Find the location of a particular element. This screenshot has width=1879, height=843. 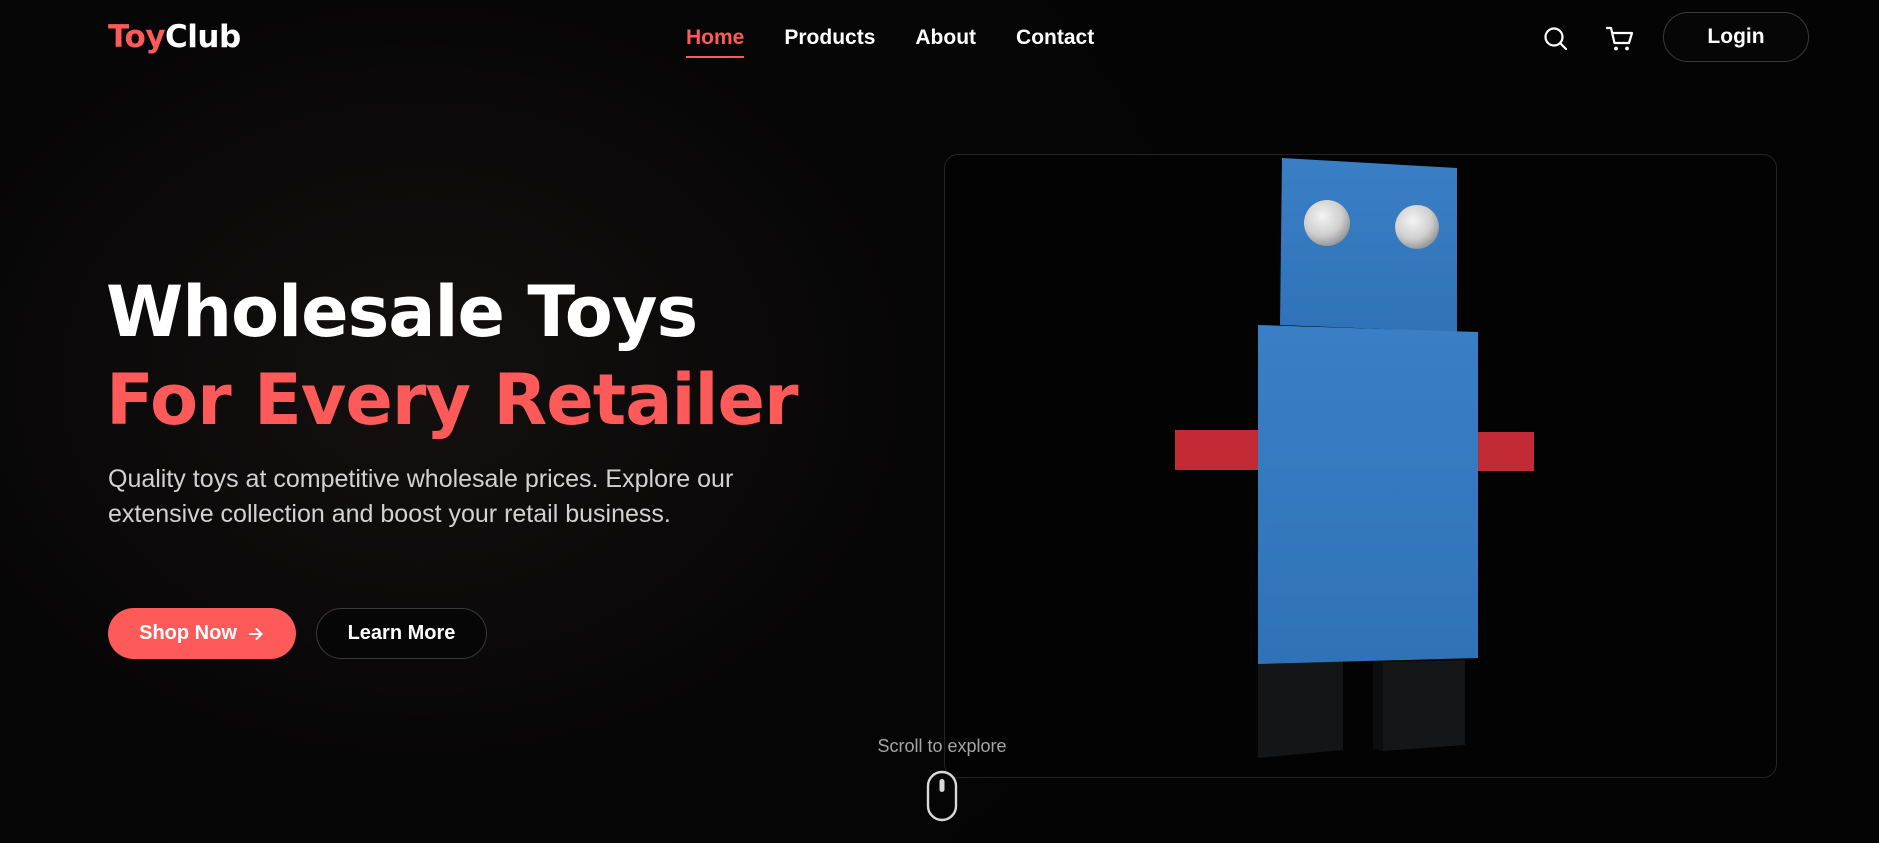

mouse-icon is located at coordinates (942, 796).